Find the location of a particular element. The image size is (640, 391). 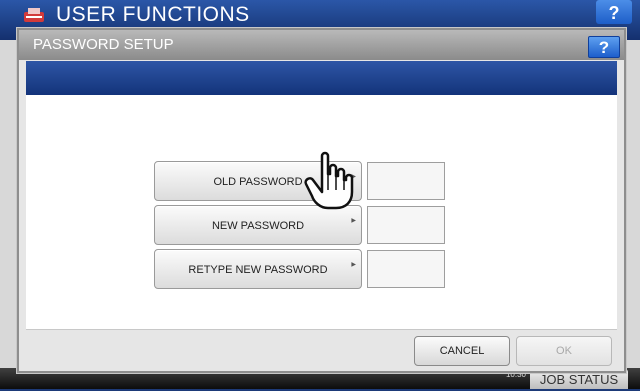

retype-new-password-field is located at coordinates (406, 269).